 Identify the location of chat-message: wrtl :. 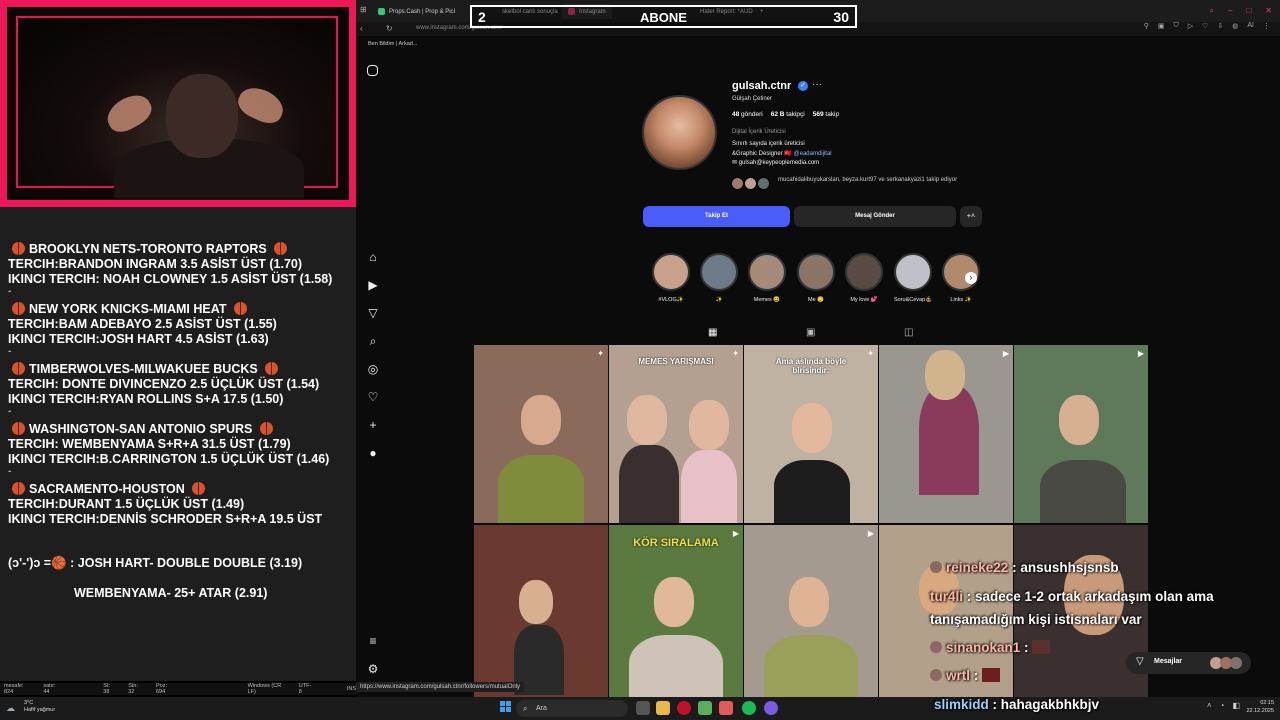
(965, 675).